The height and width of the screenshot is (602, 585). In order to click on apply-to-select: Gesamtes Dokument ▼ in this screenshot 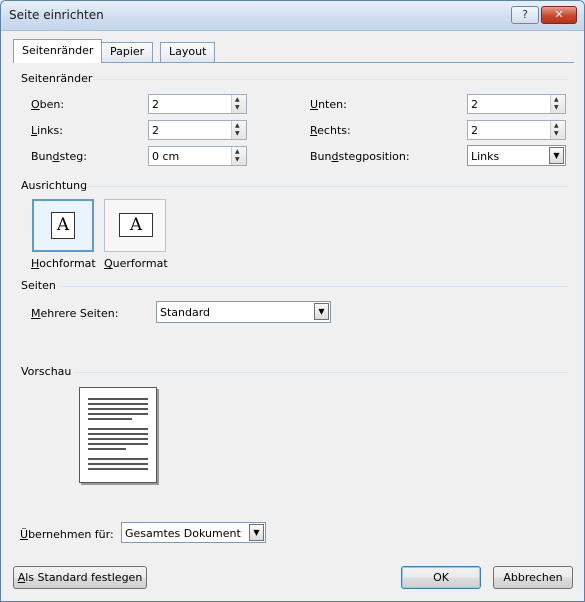, I will do `click(193, 532)`.